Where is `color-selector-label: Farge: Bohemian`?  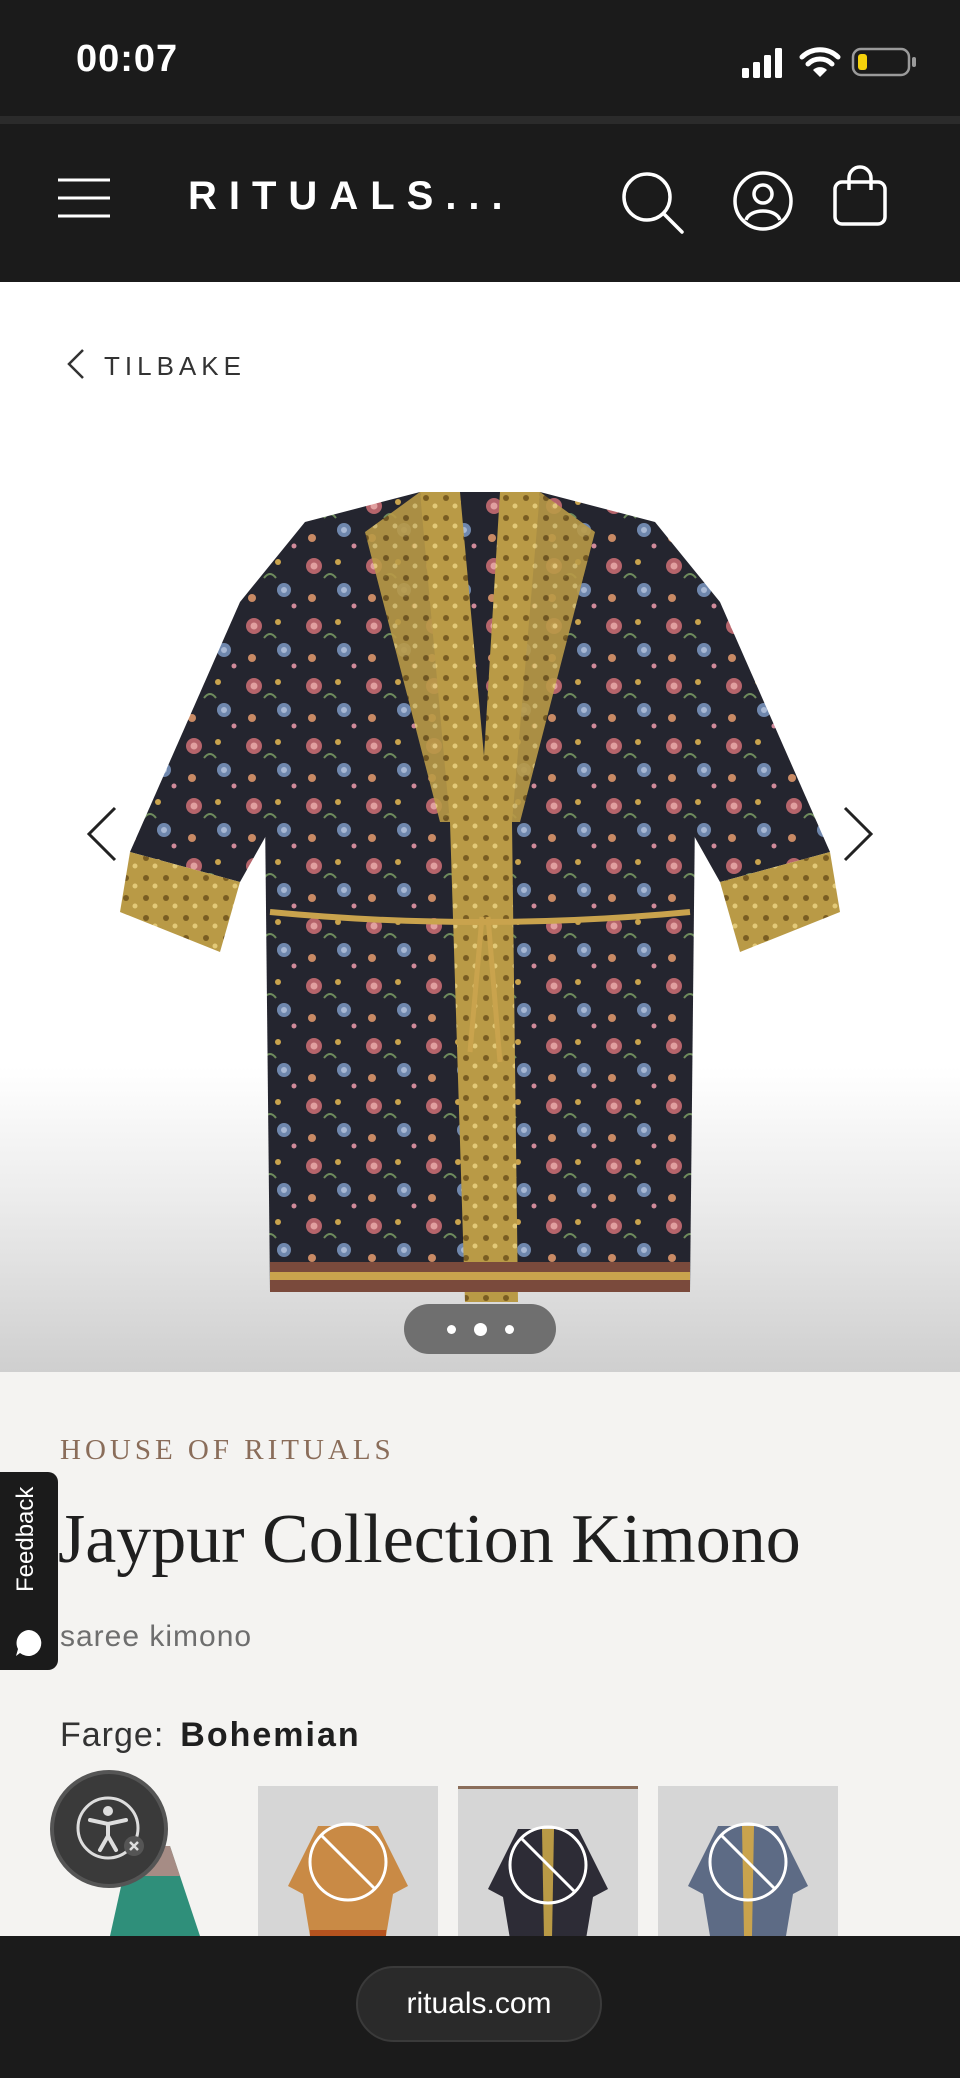
color-selector-label: Farge: Bohemian is located at coordinates (210, 1735).